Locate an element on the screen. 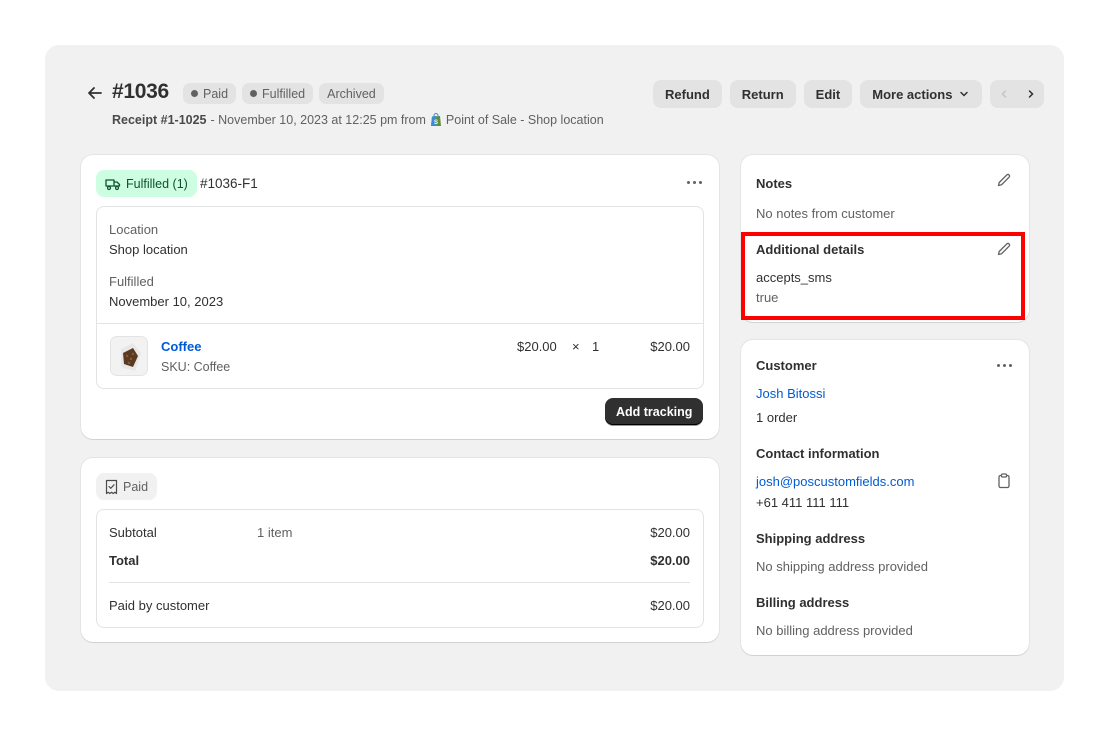  header-actions: Refund Return Edit More actions is located at coordinates (849, 94).